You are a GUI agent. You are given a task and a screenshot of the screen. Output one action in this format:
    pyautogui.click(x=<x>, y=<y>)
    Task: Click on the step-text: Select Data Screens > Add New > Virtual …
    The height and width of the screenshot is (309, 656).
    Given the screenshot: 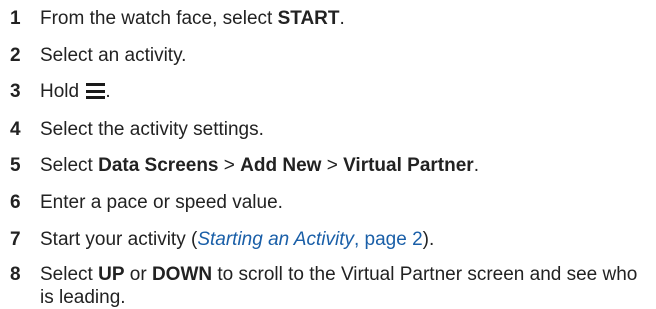 What is the action you would take?
    pyautogui.click(x=344, y=165)
    